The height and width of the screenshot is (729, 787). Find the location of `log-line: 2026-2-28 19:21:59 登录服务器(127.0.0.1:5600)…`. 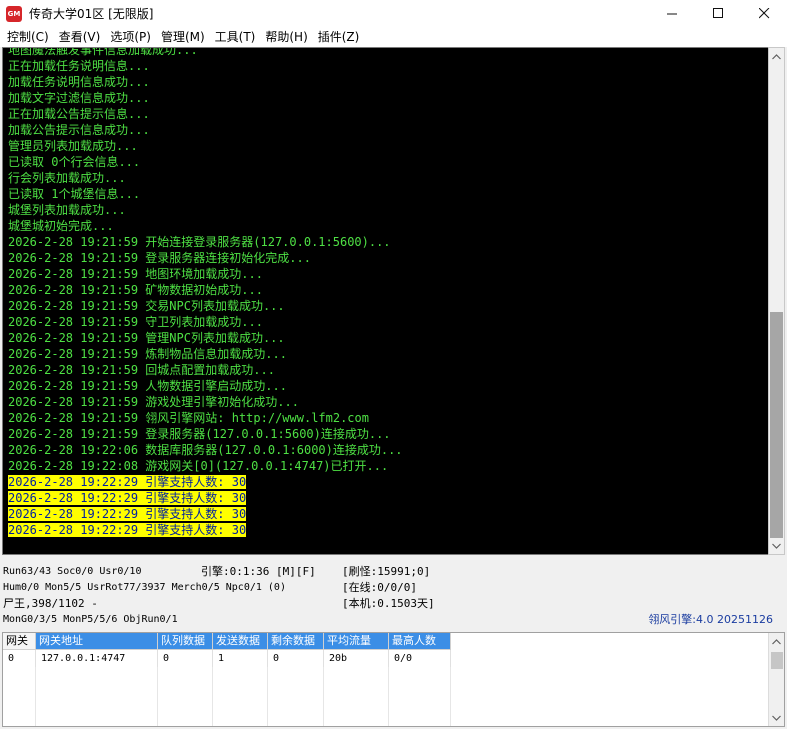

log-line: 2026-2-28 19:21:59 登录服务器(127.0.0.1:5600)… is located at coordinates (205, 434).